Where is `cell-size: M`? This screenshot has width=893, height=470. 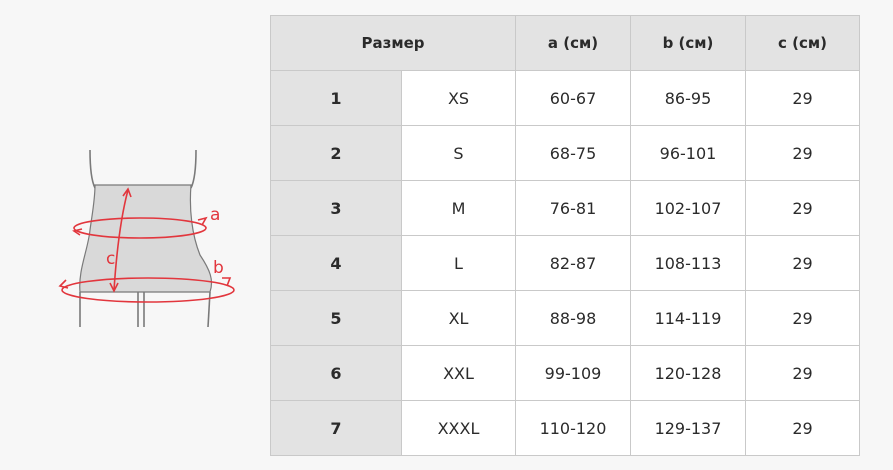 cell-size: M is located at coordinates (458, 208).